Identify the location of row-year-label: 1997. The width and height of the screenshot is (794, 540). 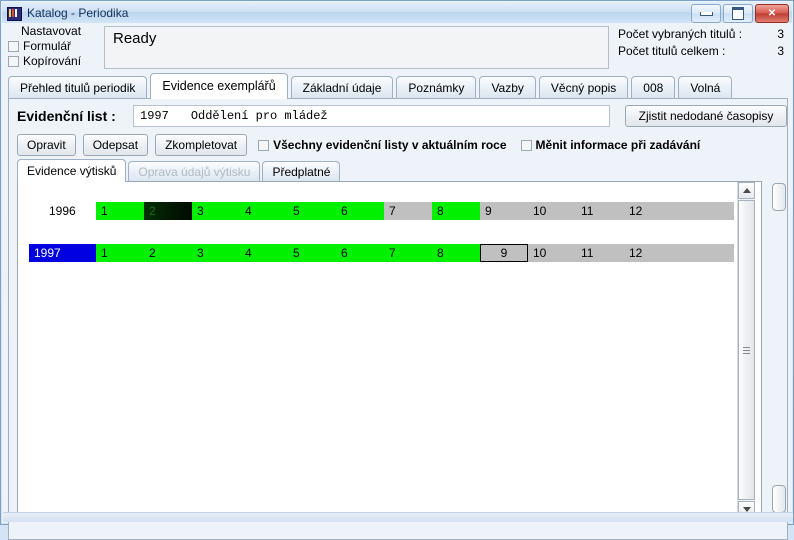
(62, 253).